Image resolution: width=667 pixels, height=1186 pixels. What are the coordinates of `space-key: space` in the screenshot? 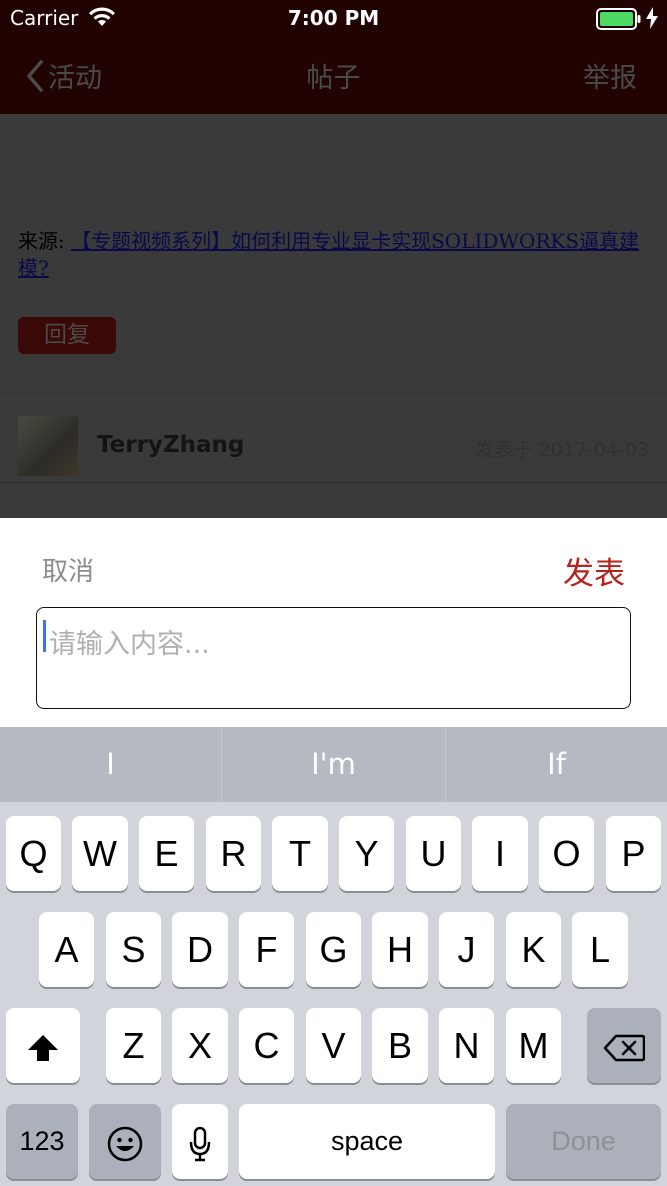 It's located at (367, 1141).